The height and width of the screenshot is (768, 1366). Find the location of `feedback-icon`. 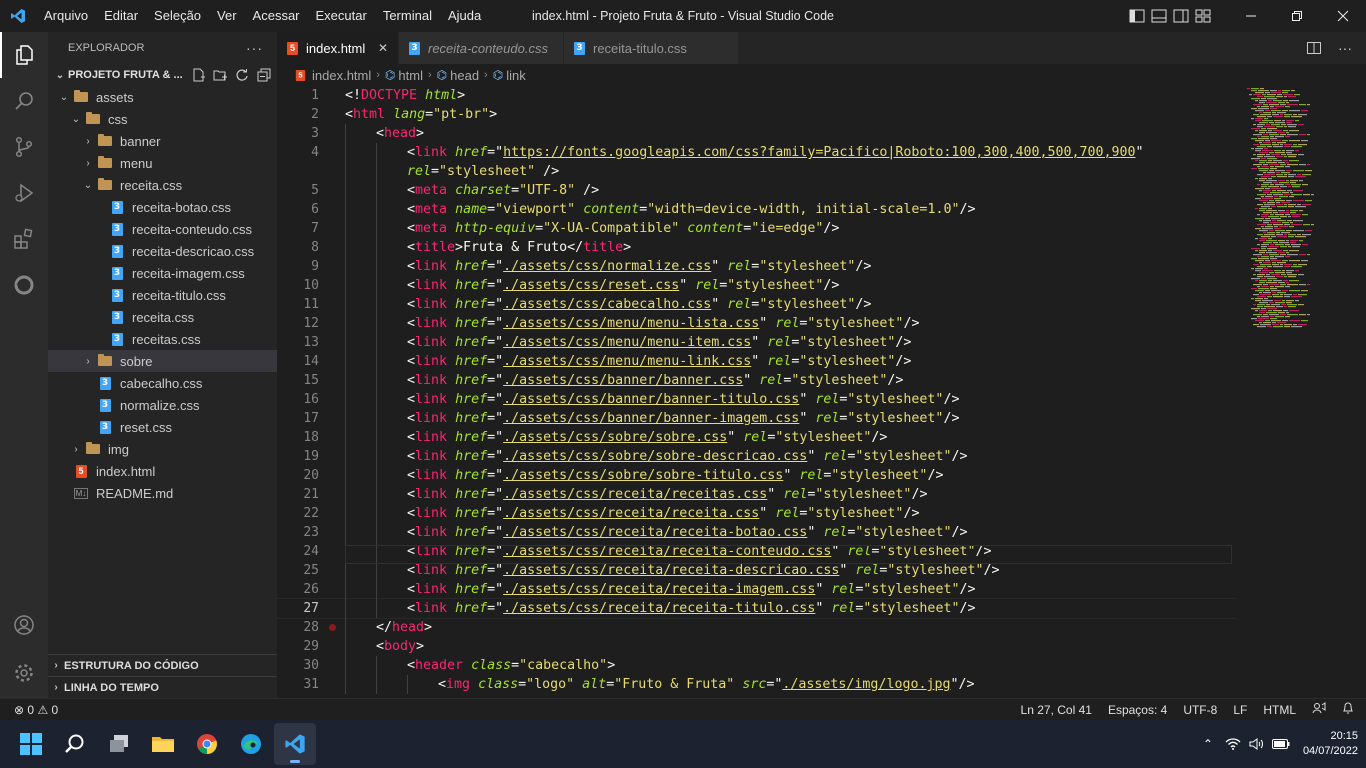

feedback-icon is located at coordinates (1319, 710).